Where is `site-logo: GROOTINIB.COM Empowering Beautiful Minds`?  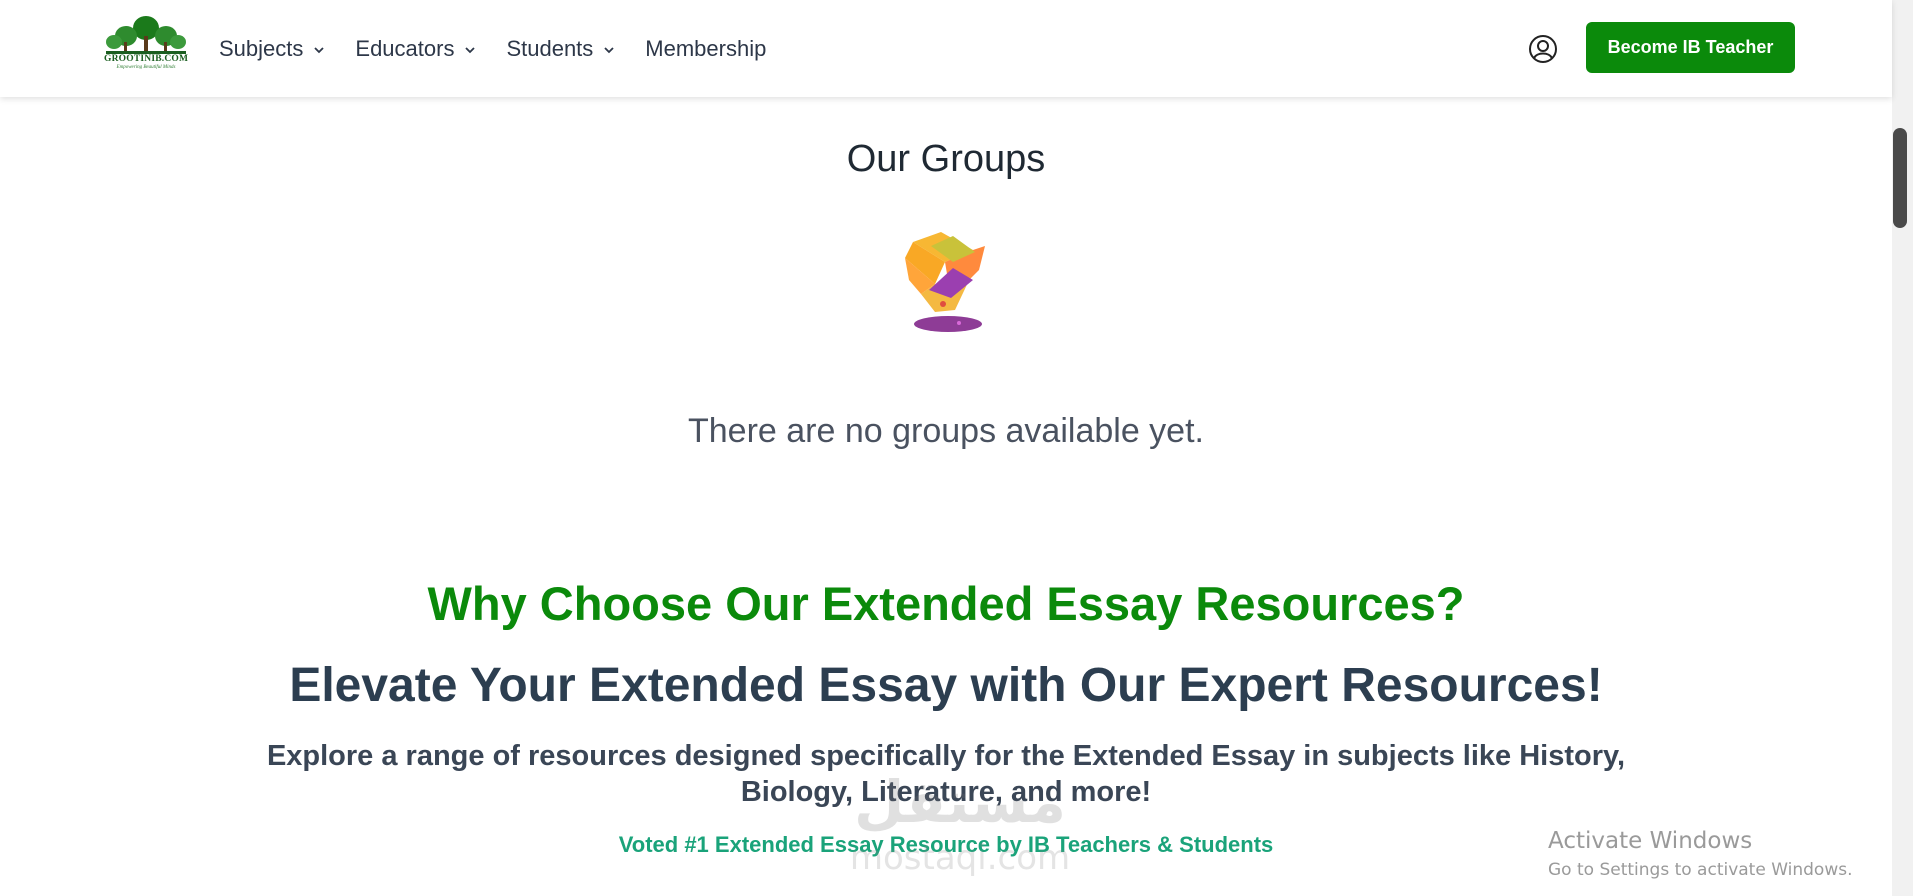 site-logo: GROOTINIB.COM Empowering Beautiful Minds is located at coordinates (146, 44).